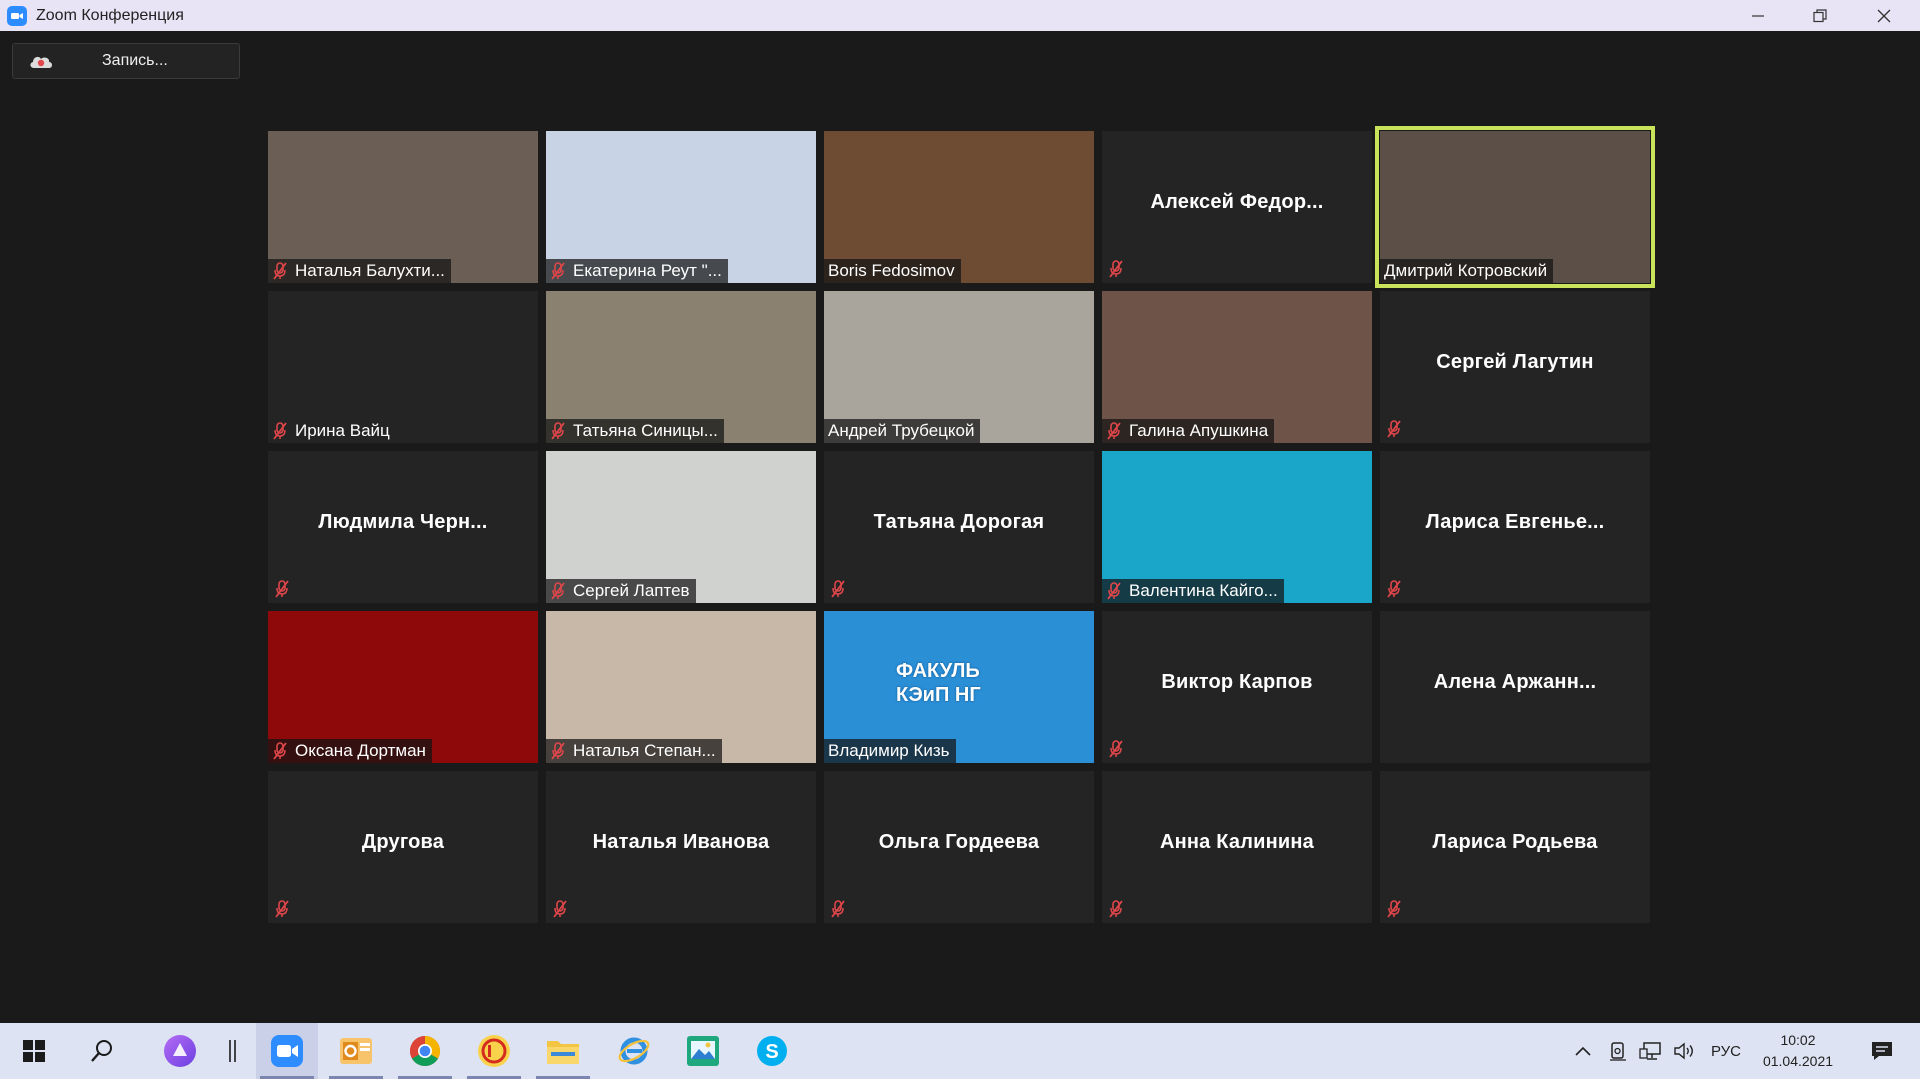  Describe the element at coordinates (889, 750) in the screenshot. I see `participant-name: Владимир Кизь` at that location.